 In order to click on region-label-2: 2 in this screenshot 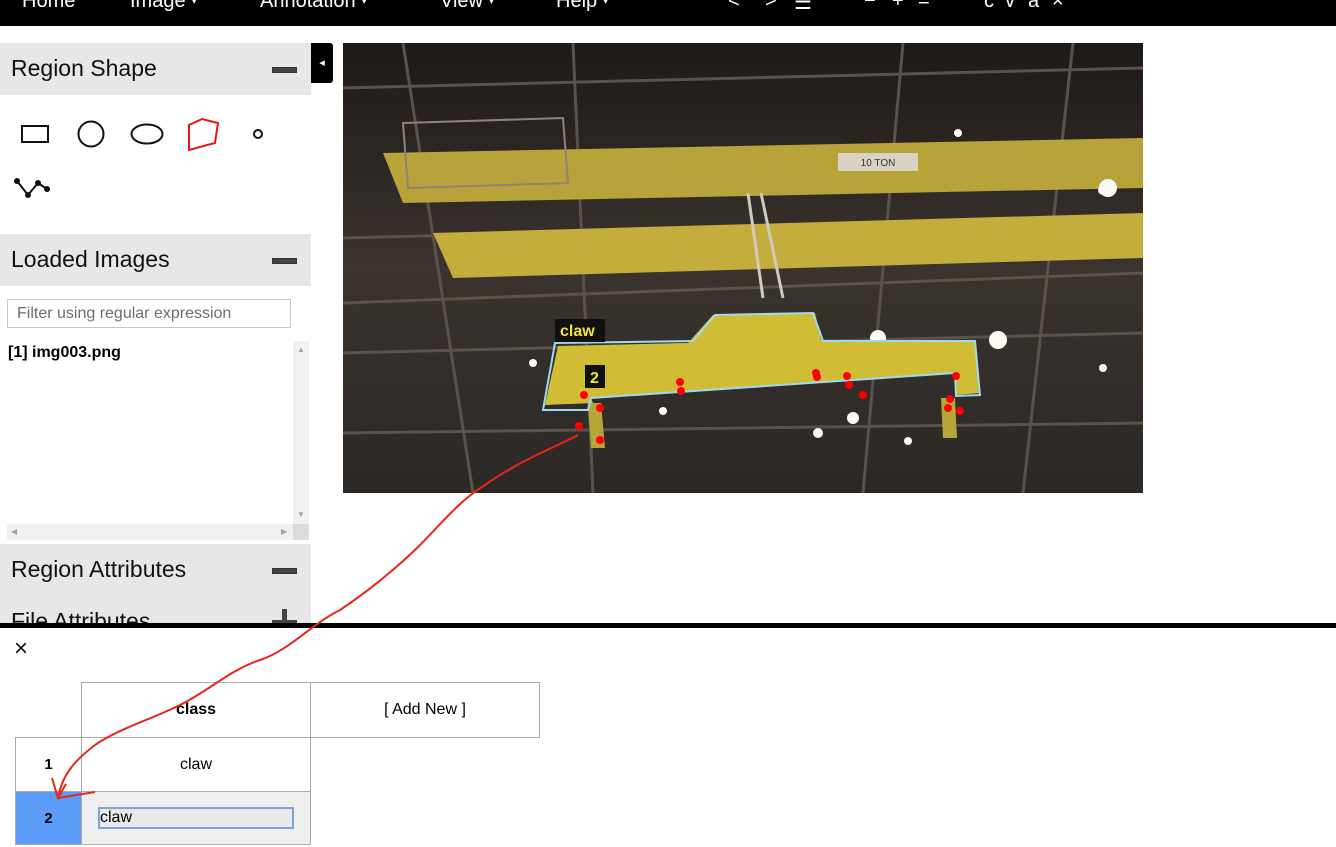, I will do `click(594, 378)`.